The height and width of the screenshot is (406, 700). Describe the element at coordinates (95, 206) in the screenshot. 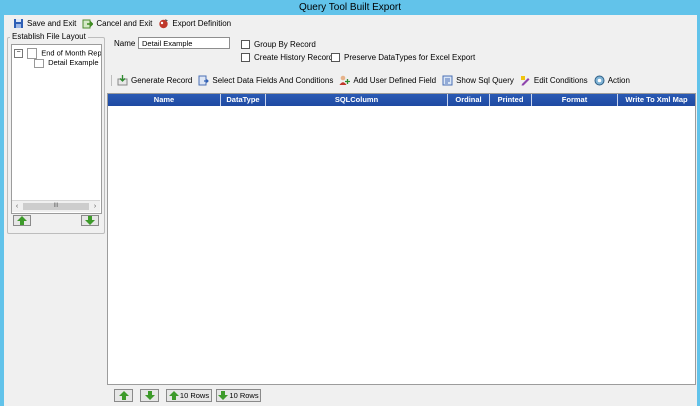

I see `scroll-right-icon: ›` at that location.